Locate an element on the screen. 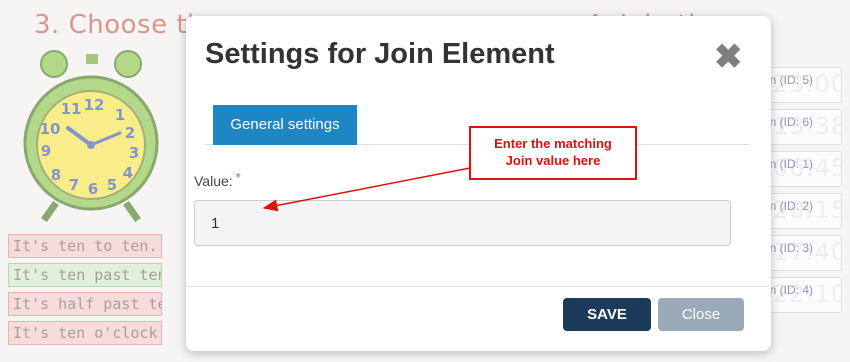 This screenshot has width=850, height=362. save-button: SAVE is located at coordinates (607, 314).